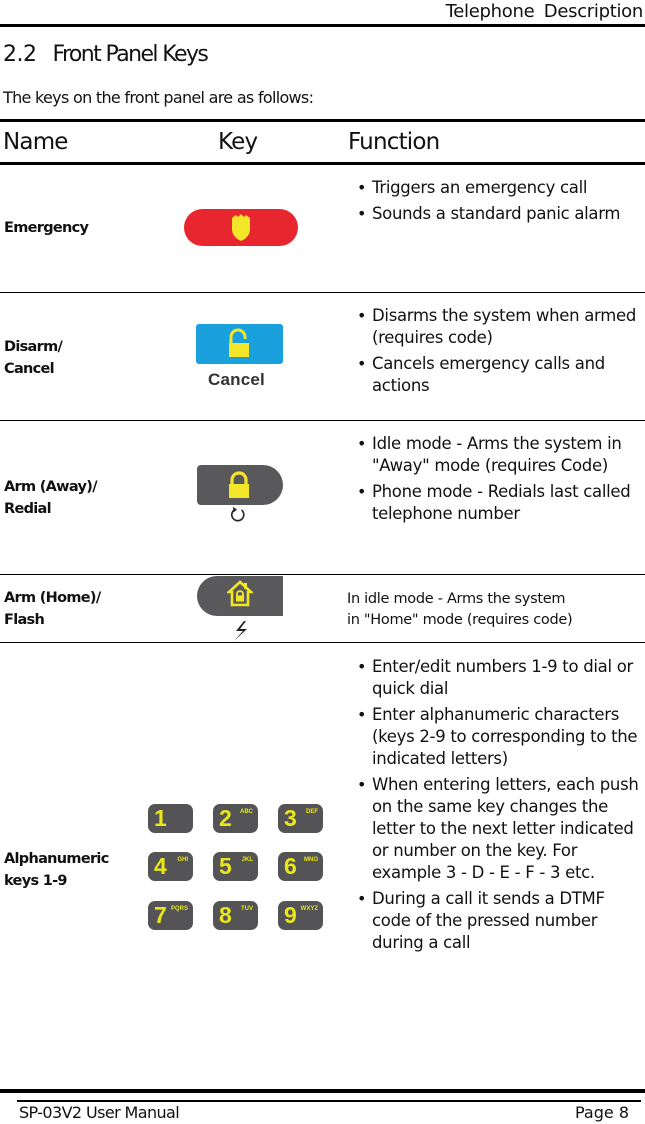 The image size is (645, 1124). I want to click on emergency-key, so click(241, 227).